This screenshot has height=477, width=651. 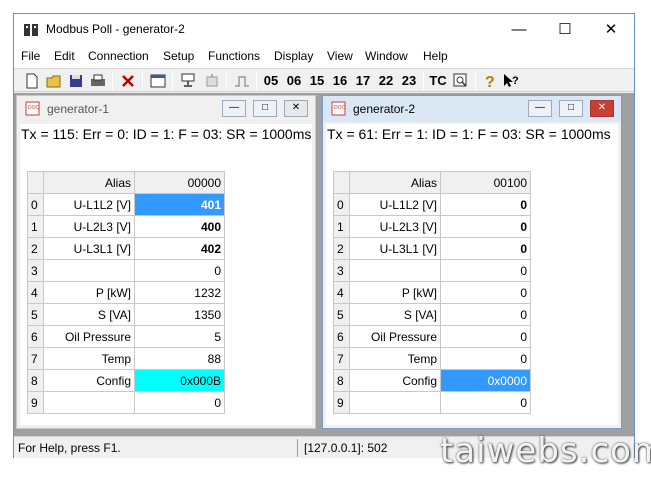 I want to click on table-row: 1 U-L2L3 [V] 0, so click(x=432, y=226).